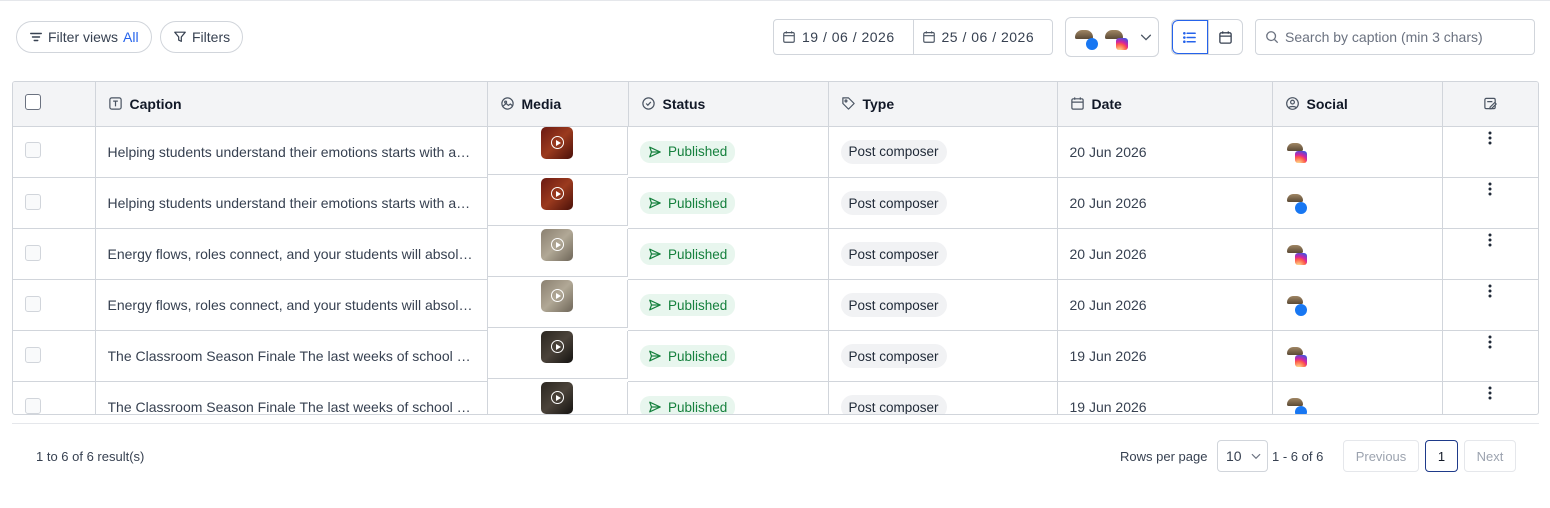 This screenshot has width=1550, height=508. Describe the element at coordinates (878, 103) in the screenshot. I see `column-label: Type` at that location.